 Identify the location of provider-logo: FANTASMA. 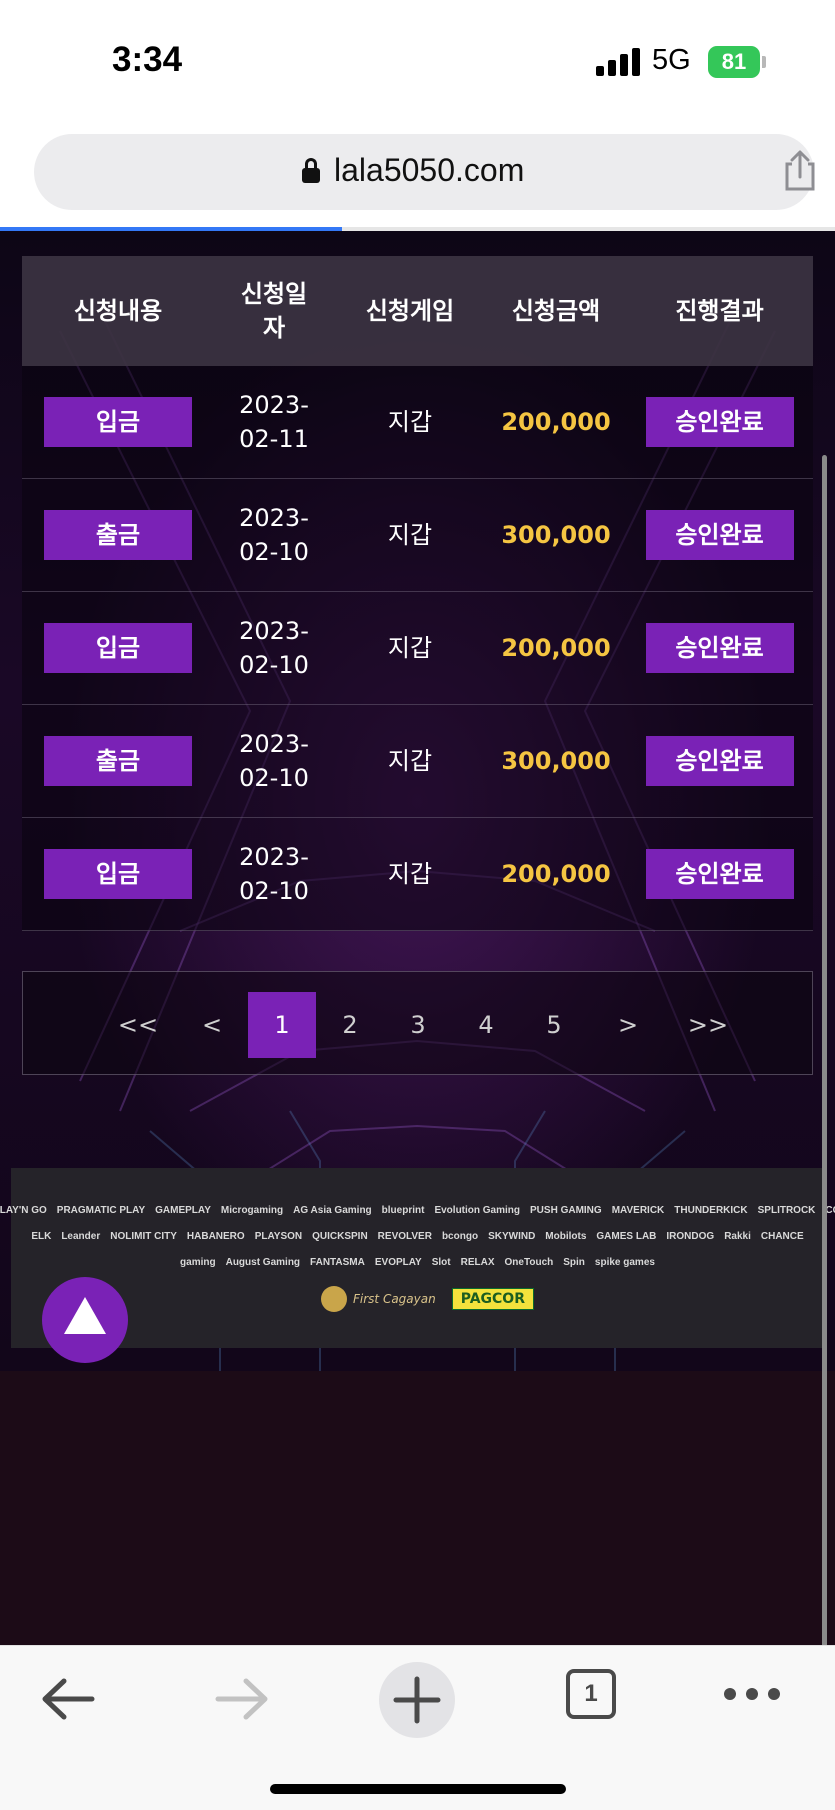
(337, 1262).